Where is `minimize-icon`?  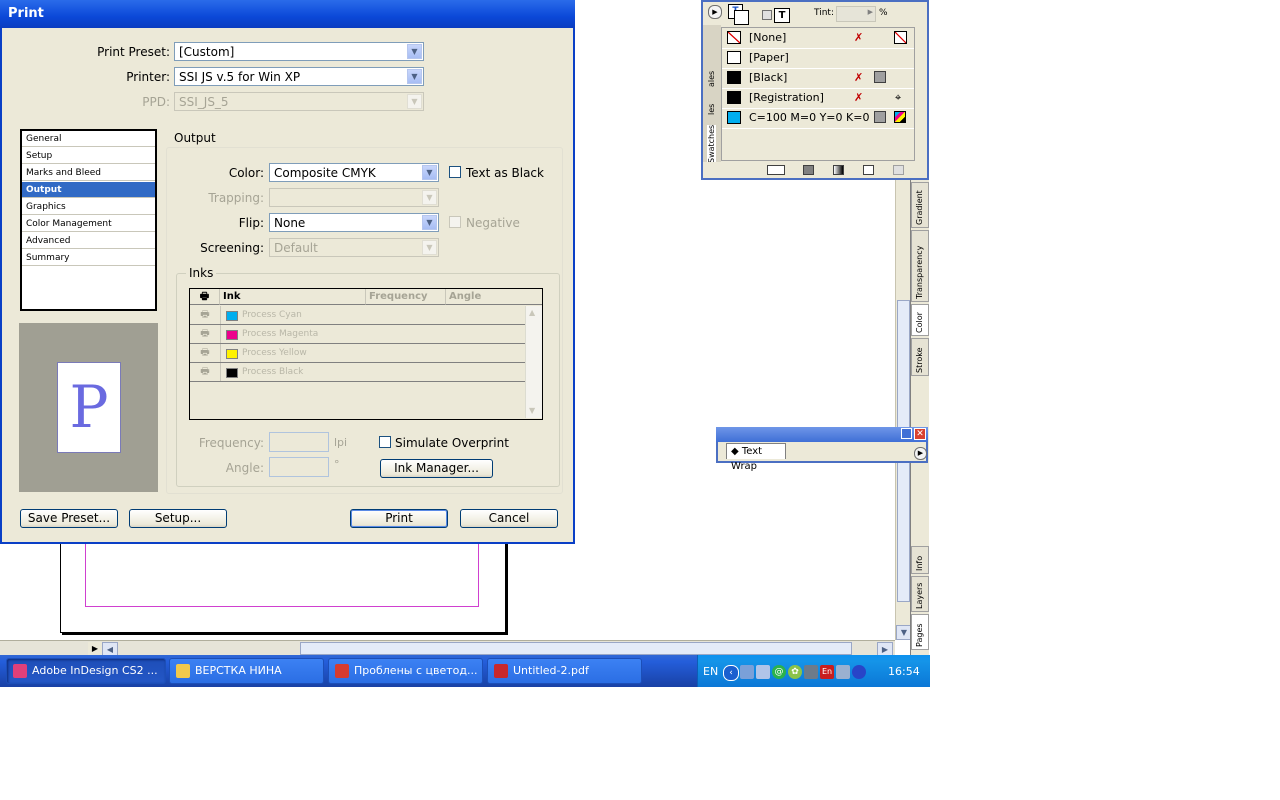 minimize-icon is located at coordinates (906, 433).